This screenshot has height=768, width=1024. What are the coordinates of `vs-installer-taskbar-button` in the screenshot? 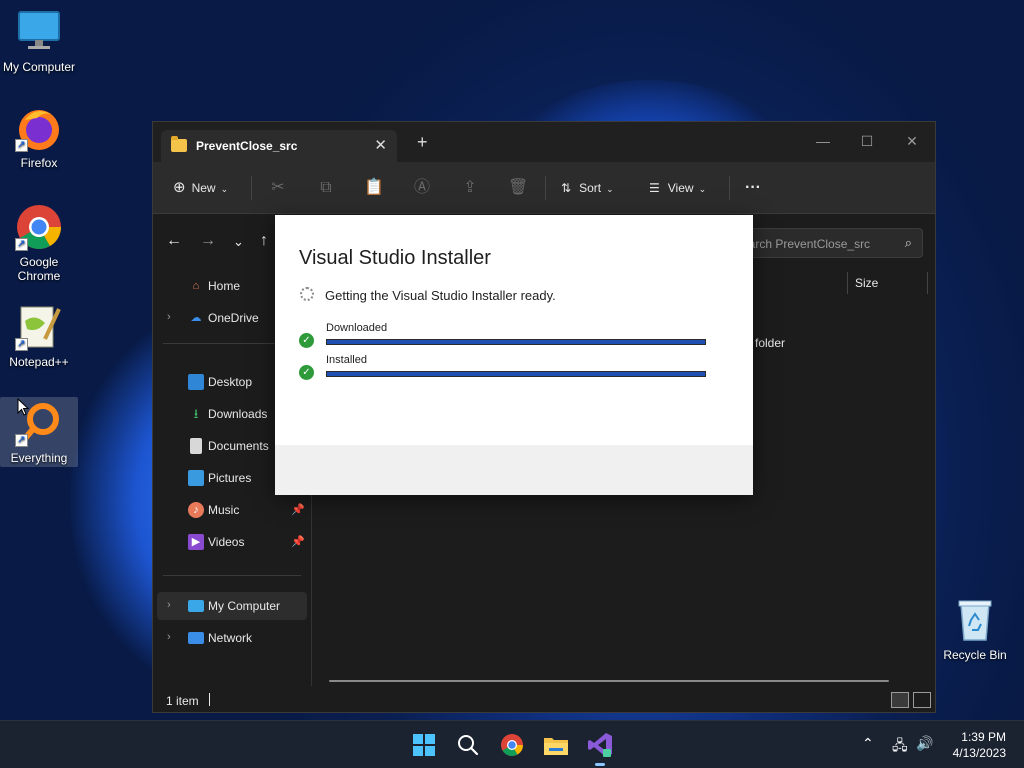 It's located at (600, 747).